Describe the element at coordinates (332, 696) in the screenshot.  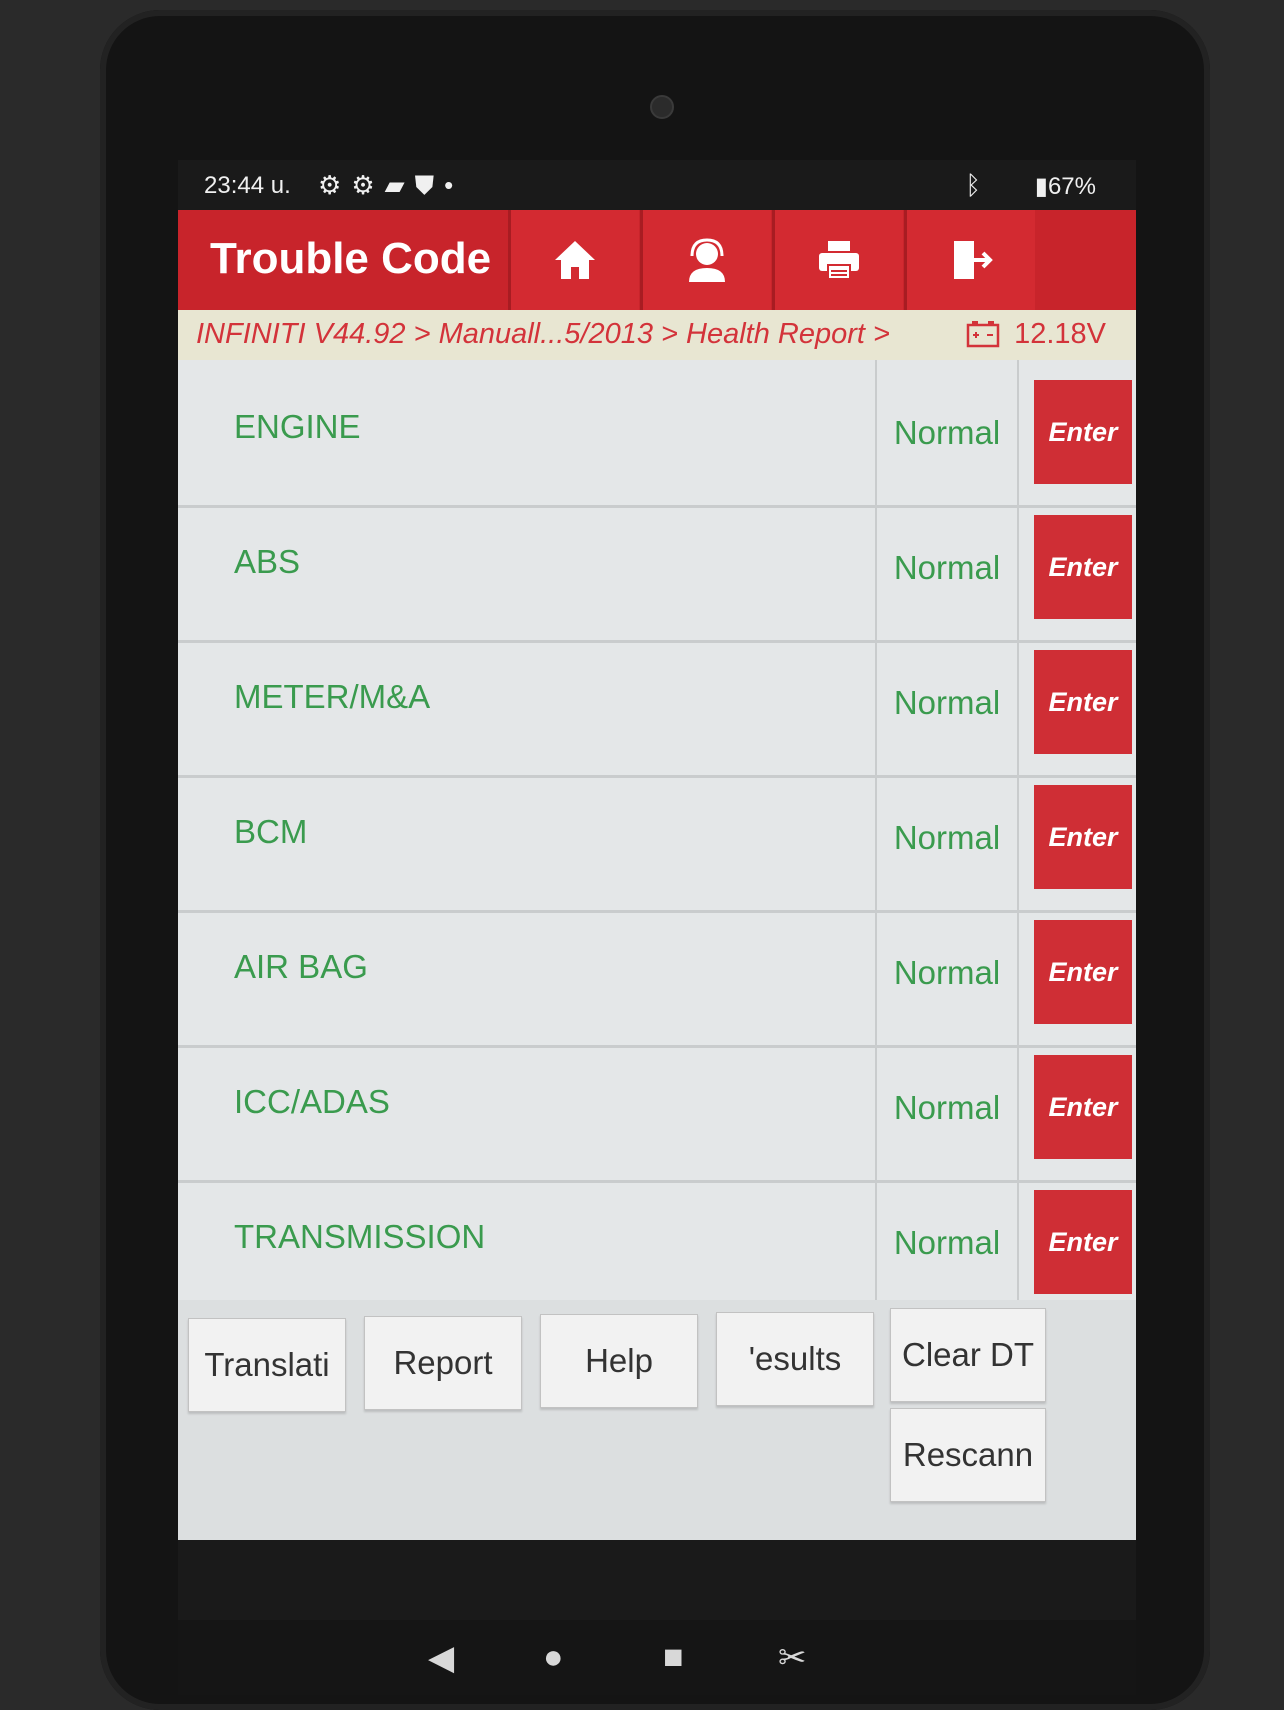
I see `system-name: METER/M&A` at that location.